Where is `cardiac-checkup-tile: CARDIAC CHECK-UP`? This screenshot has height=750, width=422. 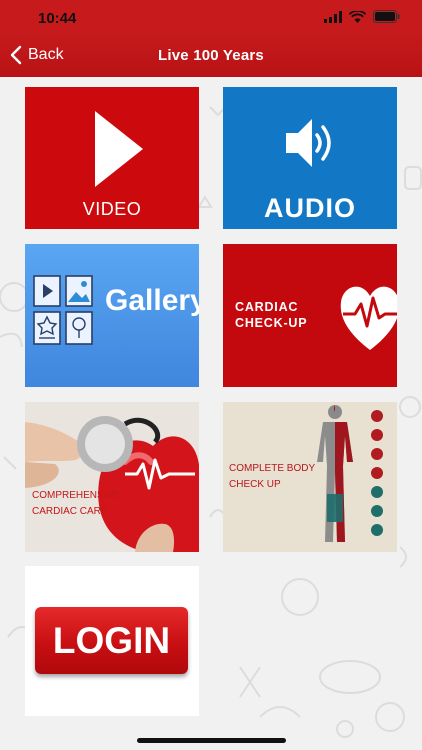 cardiac-checkup-tile: CARDIAC CHECK-UP is located at coordinates (310, 315).